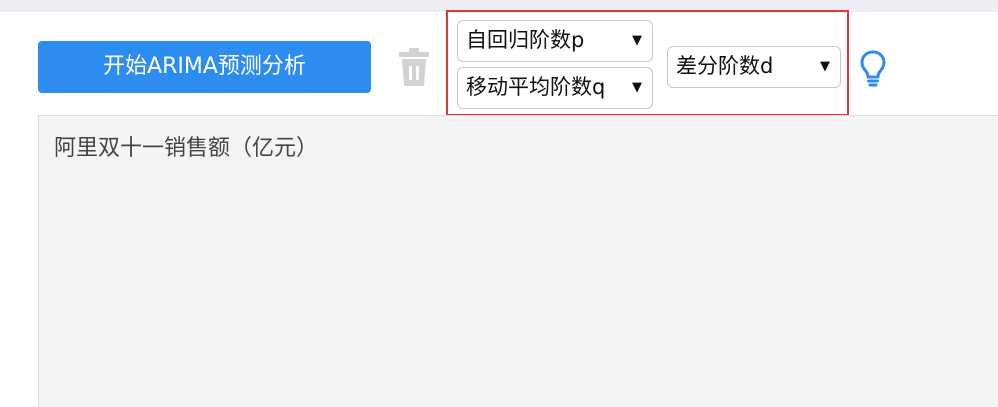 The width and height of the screenshot is (998, 407). Describe the element at coordinates (525, 40) in the screenshot. I see `ar-order-p-value: 自回归阶数p` at that location.